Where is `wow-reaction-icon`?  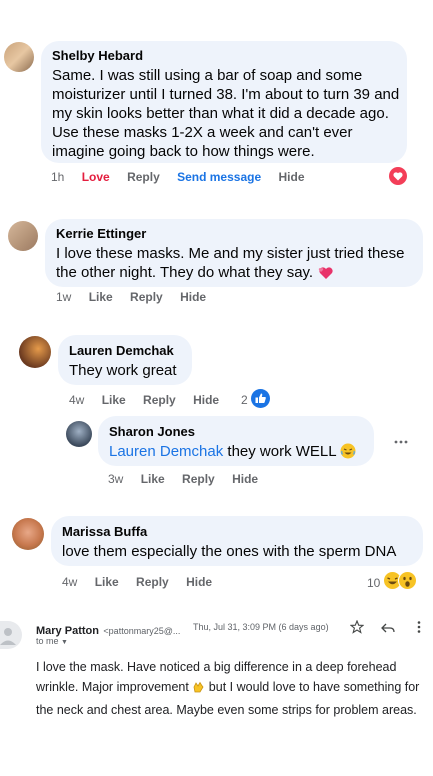 wow-reaction-icon is located at coordinates (407, 580).